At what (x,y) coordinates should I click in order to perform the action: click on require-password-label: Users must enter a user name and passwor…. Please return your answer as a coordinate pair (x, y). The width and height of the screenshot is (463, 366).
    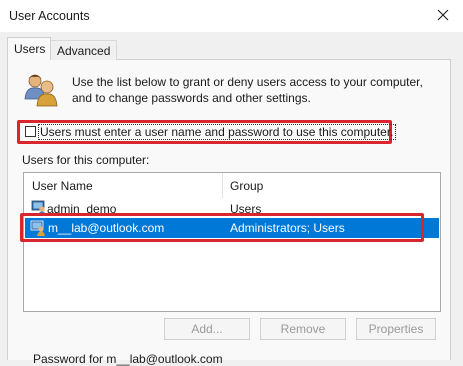
    Looking at the image, I should click on (217, 132).